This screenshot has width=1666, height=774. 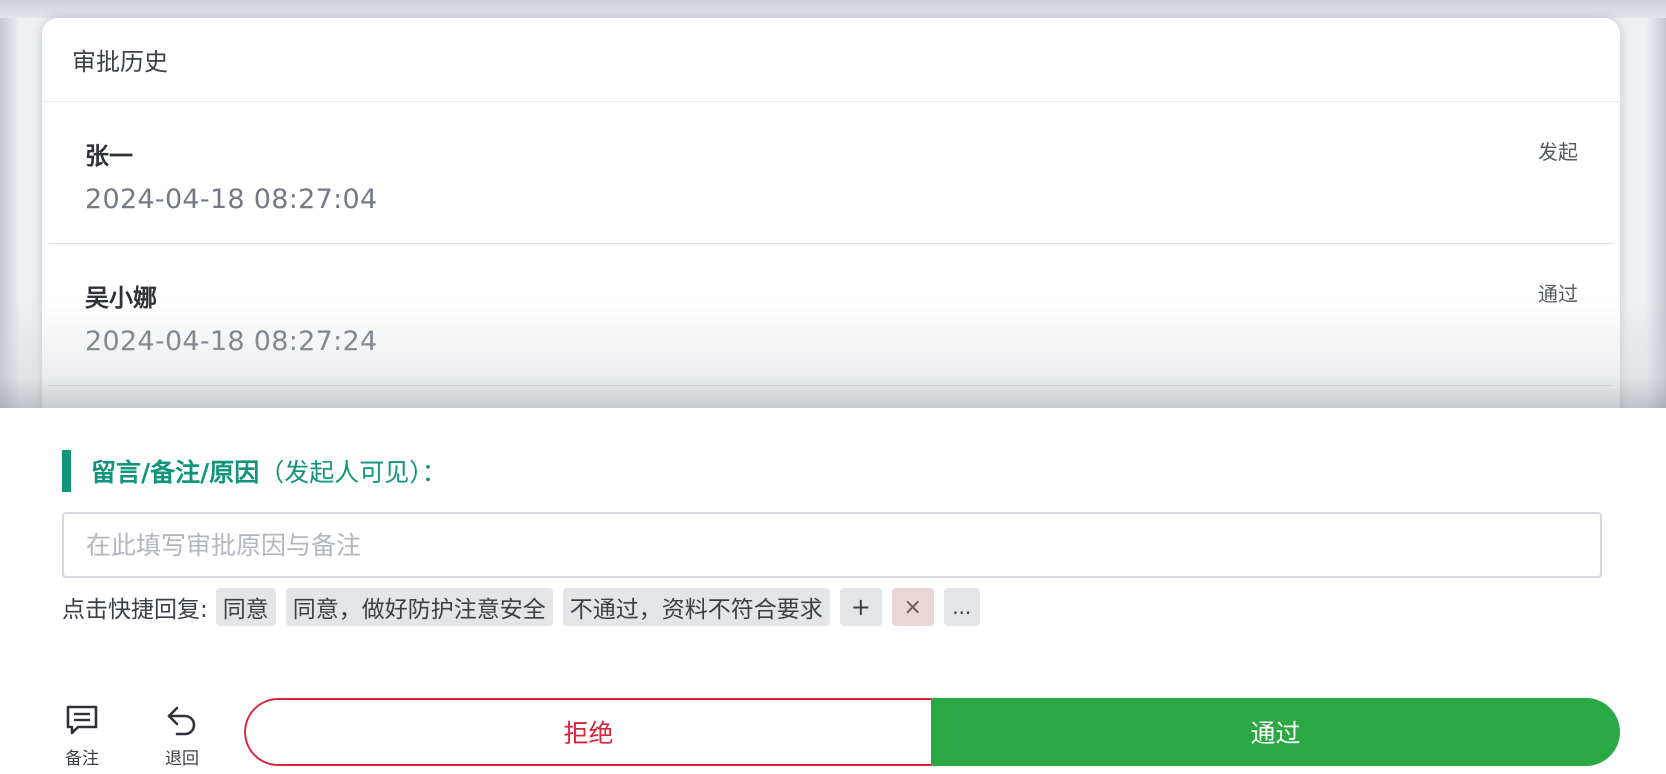 What do you see at coordinates (231, 341) in the screenshot?
I see `history-item-time: 2024-04-18 08:27:24` at bounding box center [231, 341].